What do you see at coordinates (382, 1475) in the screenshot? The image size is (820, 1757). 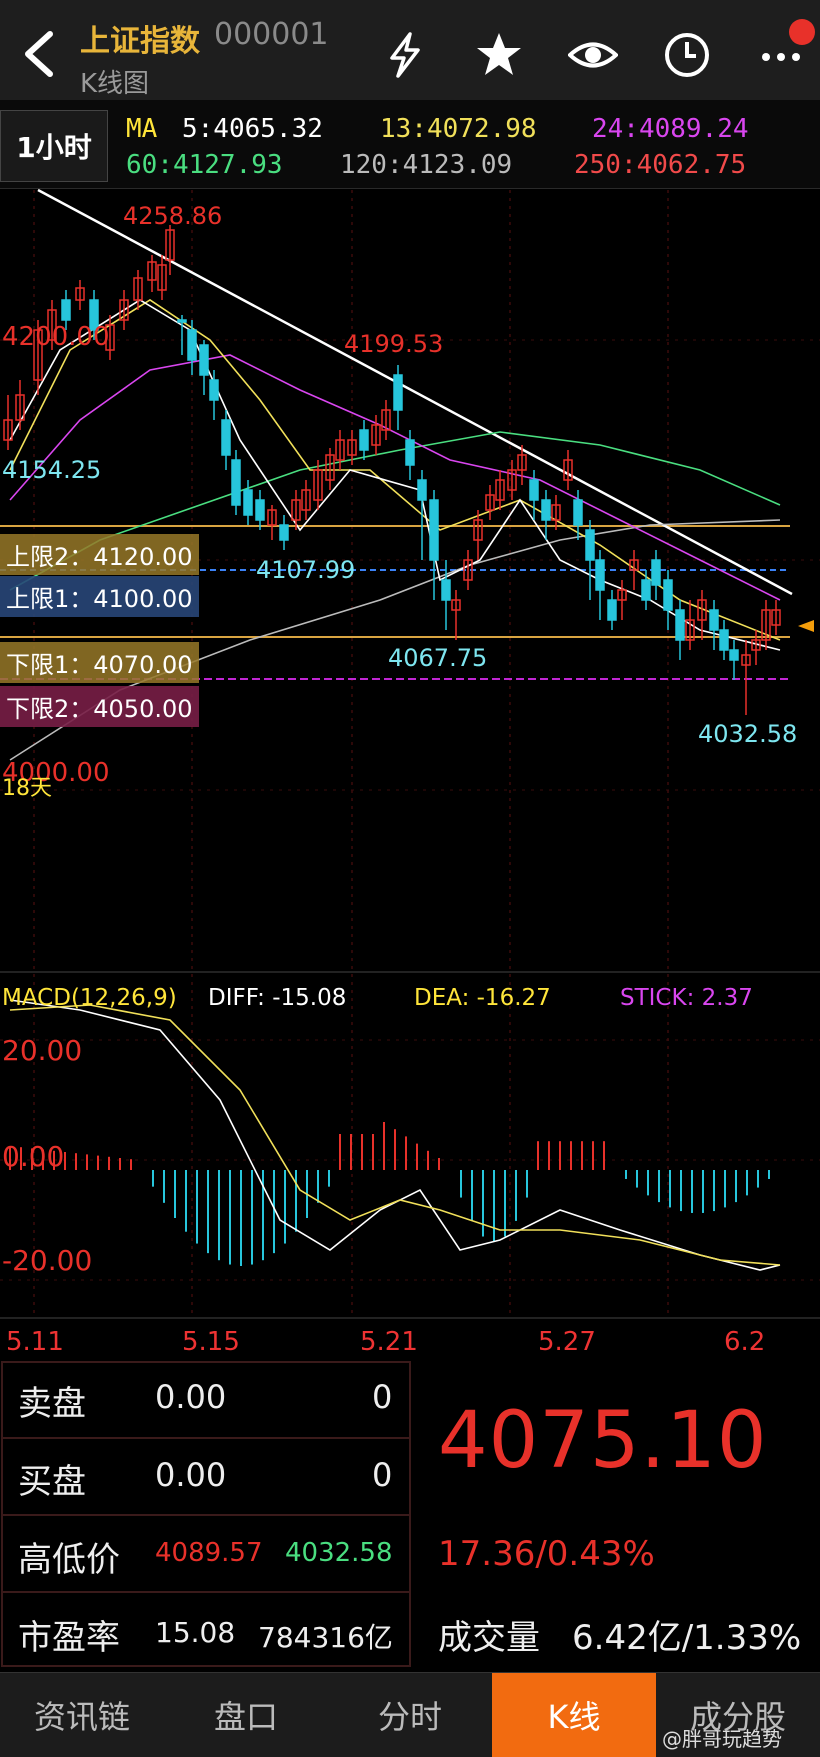 I see `buy-qty: 0` at bounding box center [382, 1475].